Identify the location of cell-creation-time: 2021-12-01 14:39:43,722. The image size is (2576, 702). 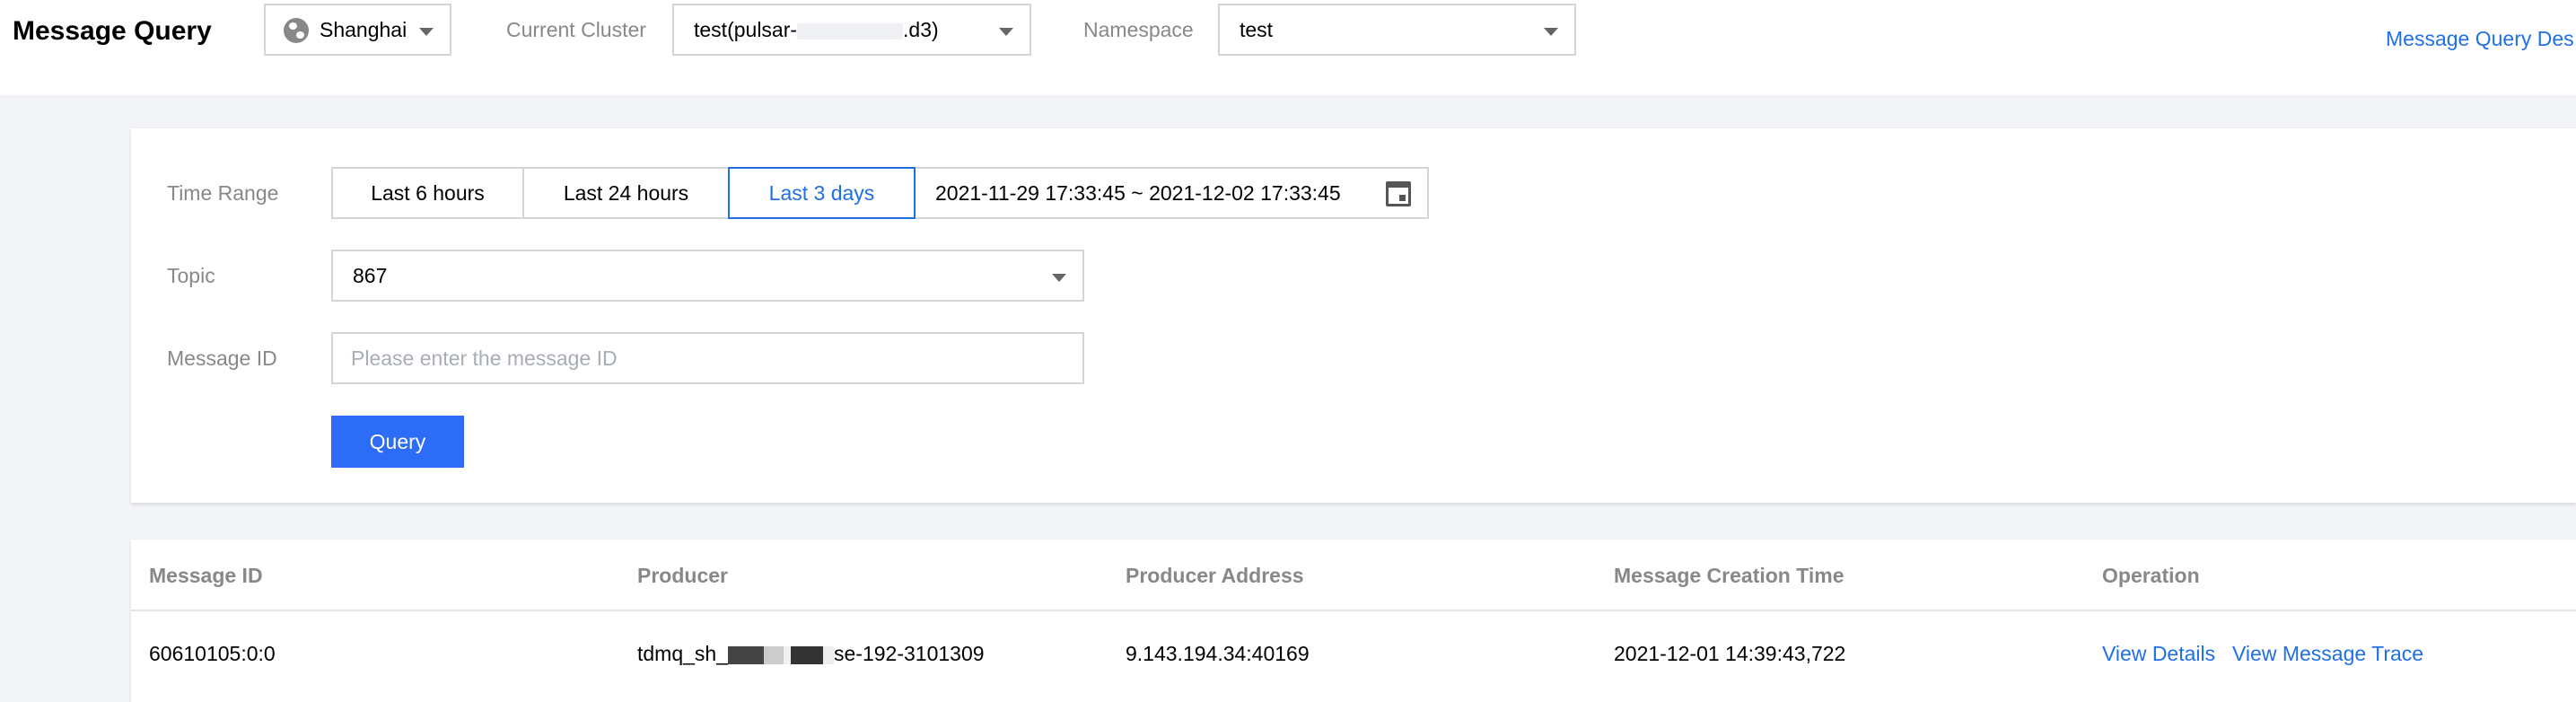
(1730, 653).